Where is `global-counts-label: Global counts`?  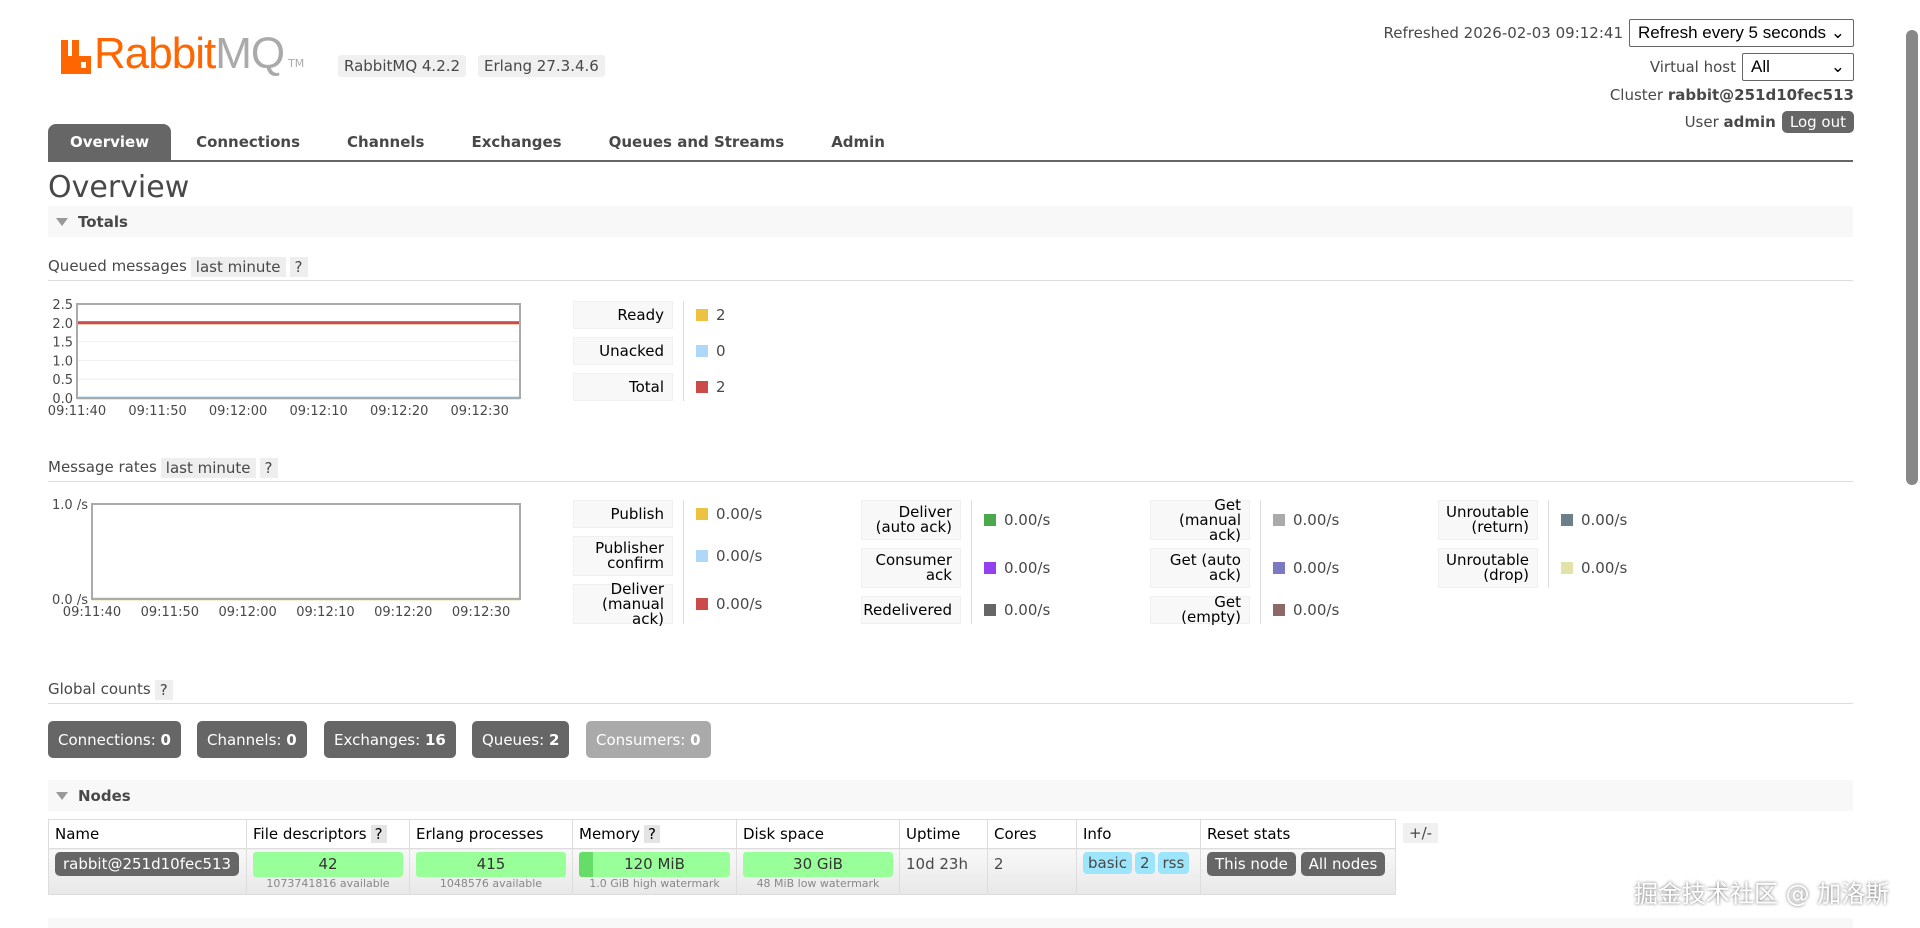
global-counts-label: Global counts is located at coordinates (99, 689).